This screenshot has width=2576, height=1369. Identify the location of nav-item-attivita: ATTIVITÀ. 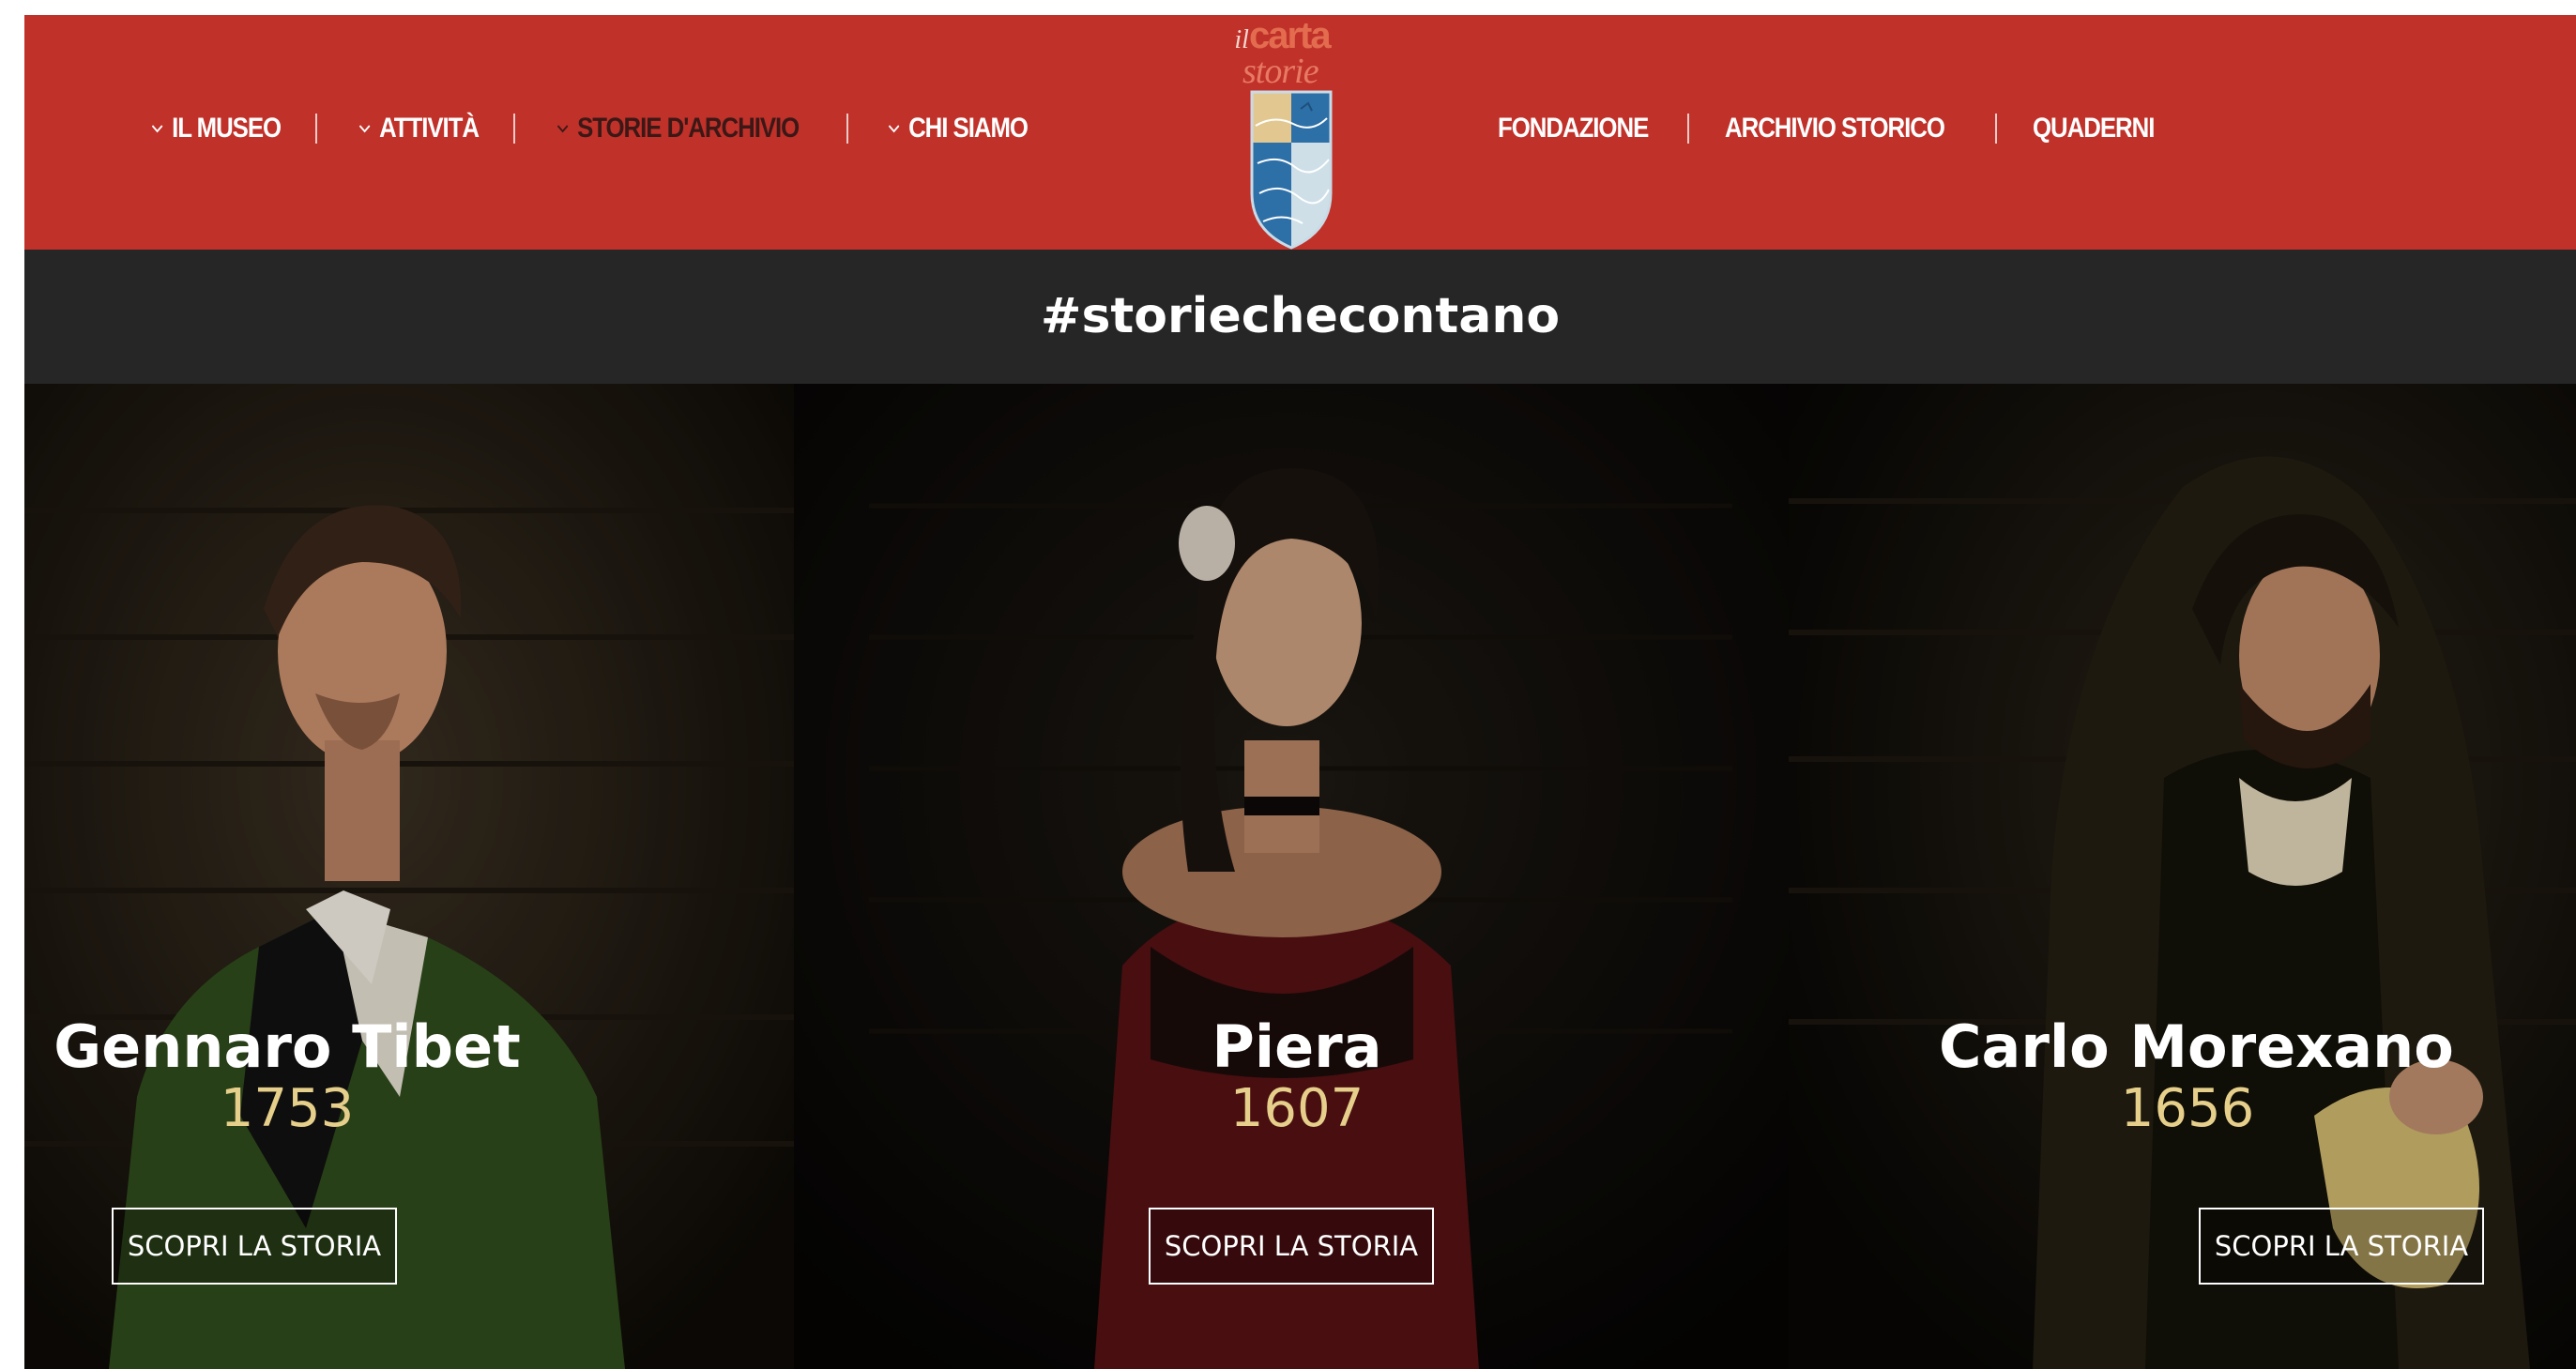
(418, 129).